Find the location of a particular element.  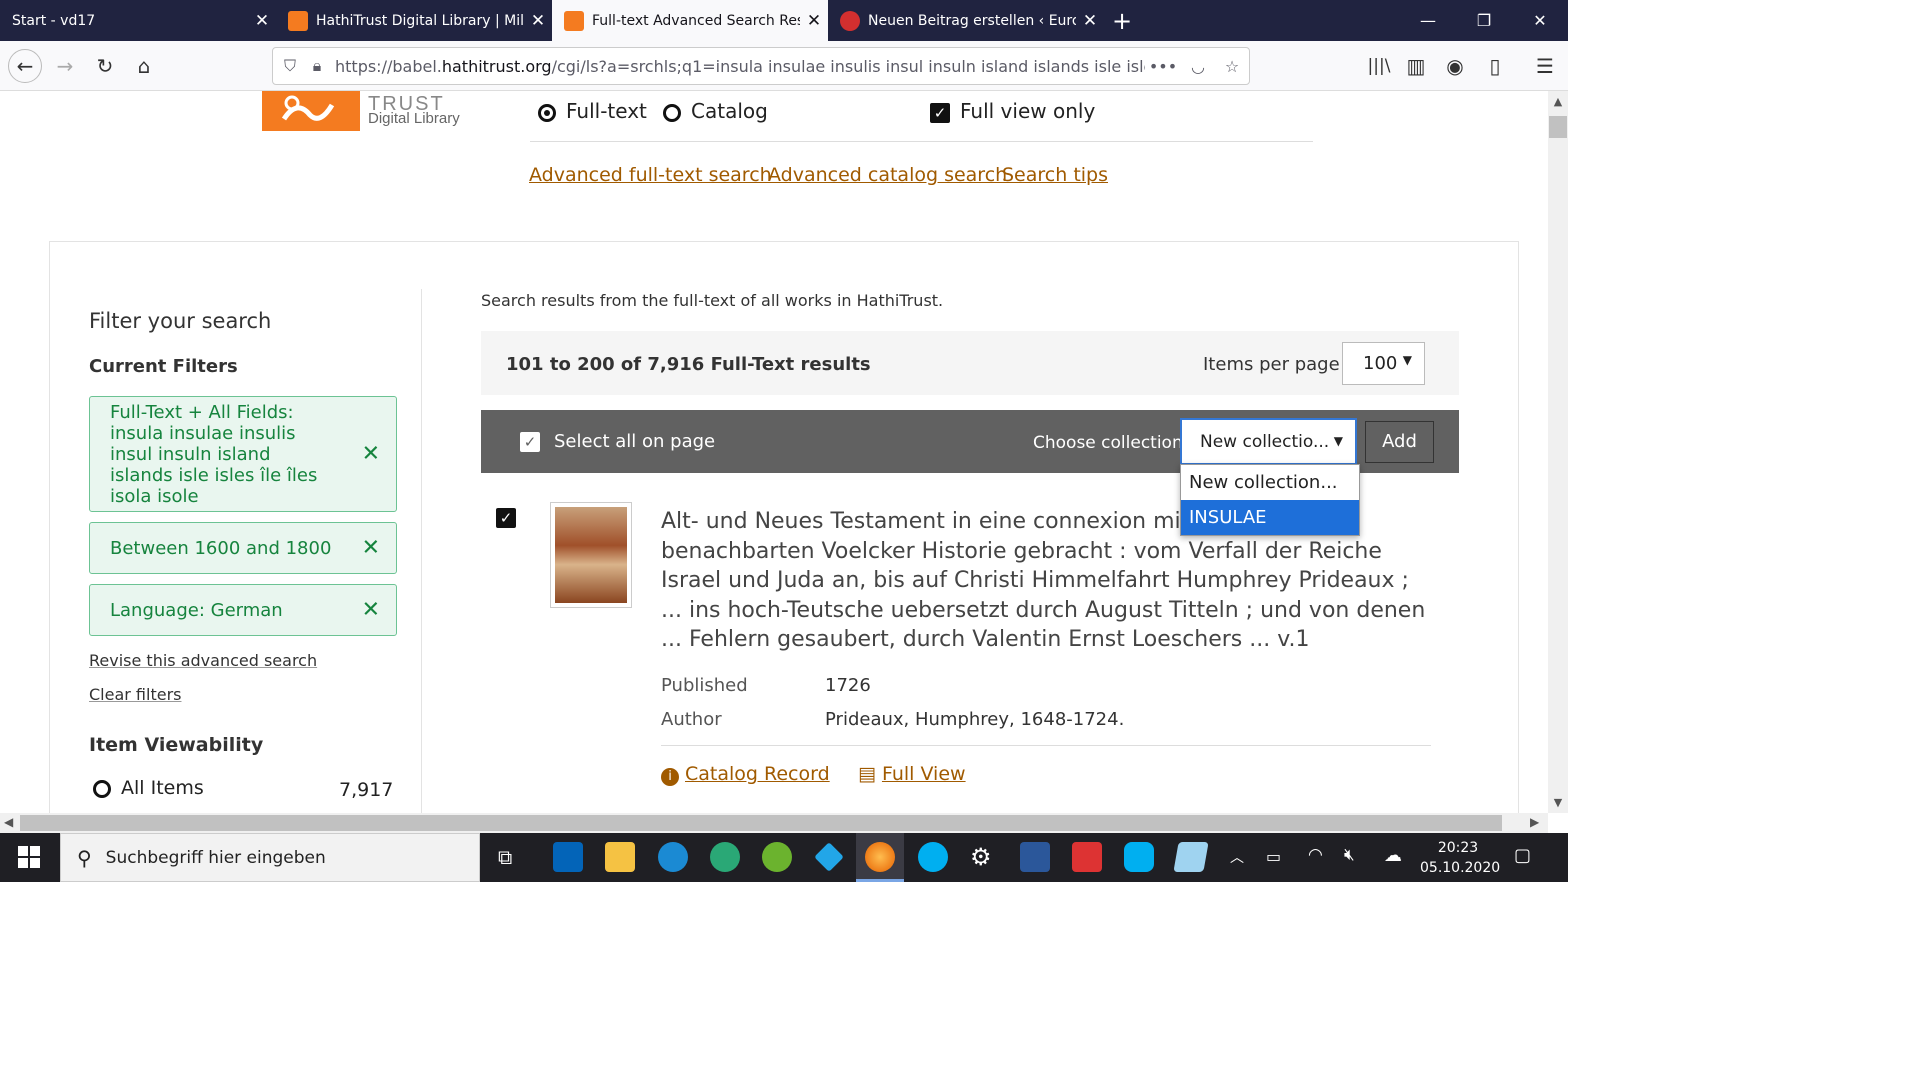

tab-start: Start - vd17 ✕ is located at coordinates (138, 20).